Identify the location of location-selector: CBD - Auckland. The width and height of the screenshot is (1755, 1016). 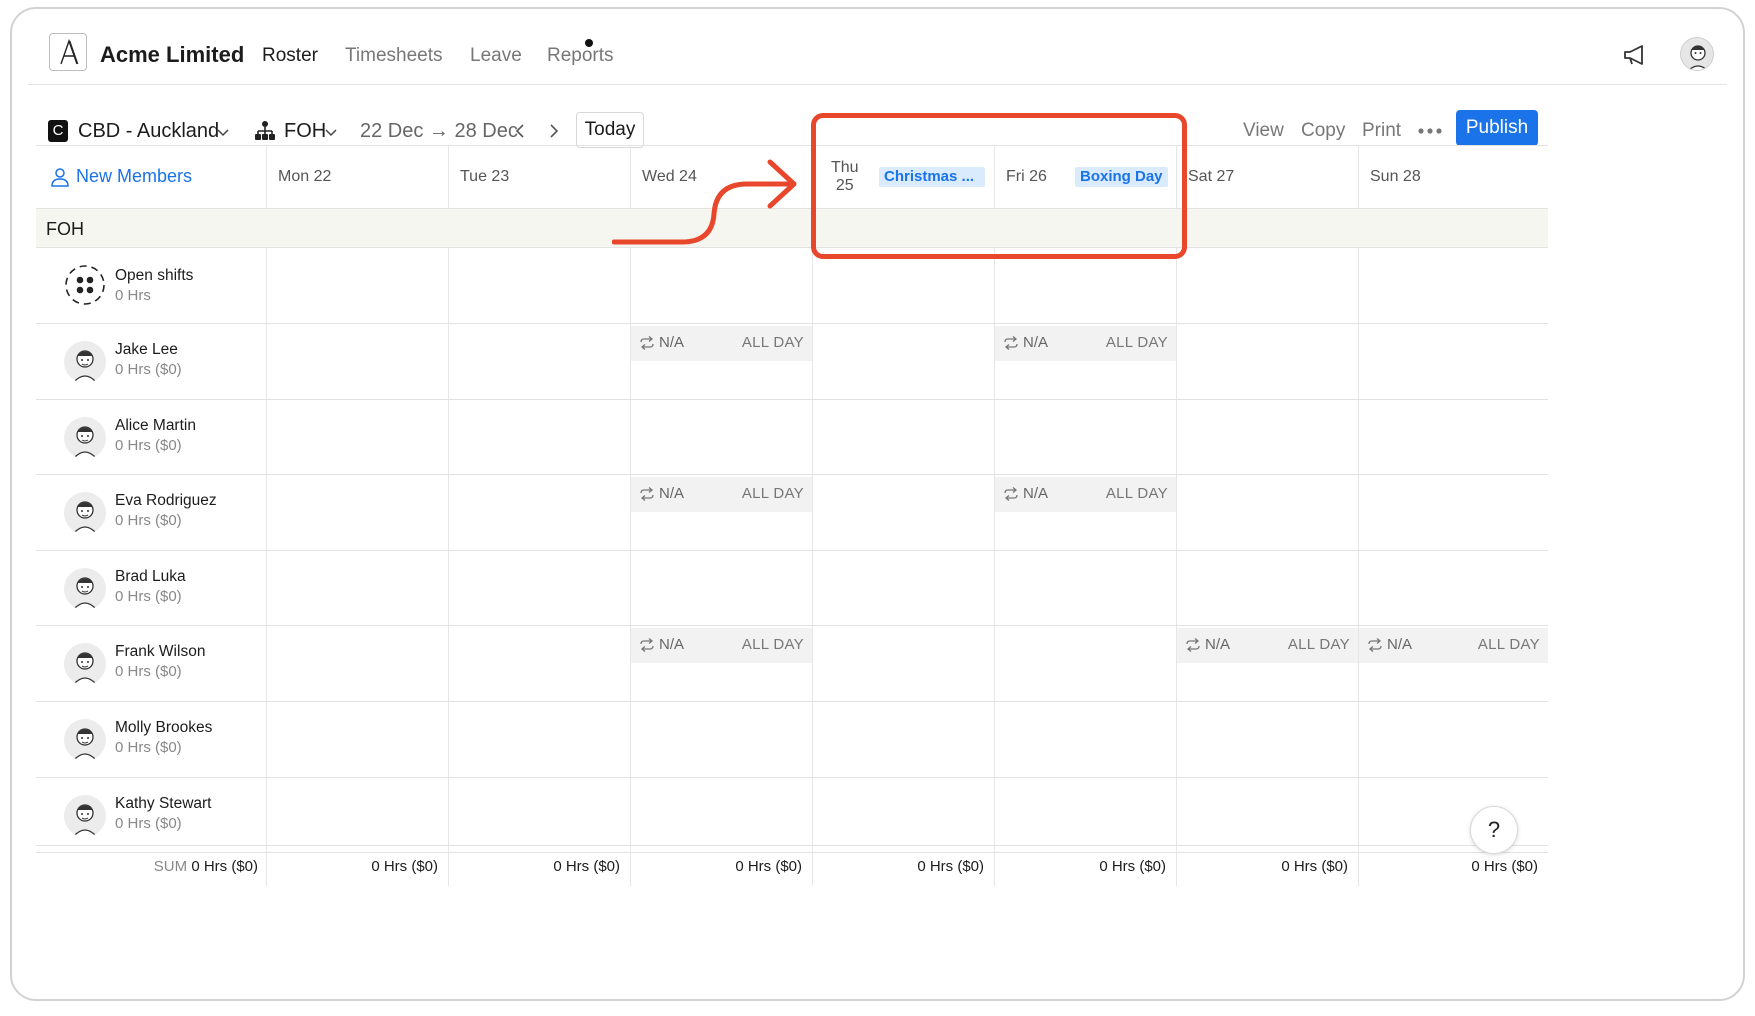
(148, 131).